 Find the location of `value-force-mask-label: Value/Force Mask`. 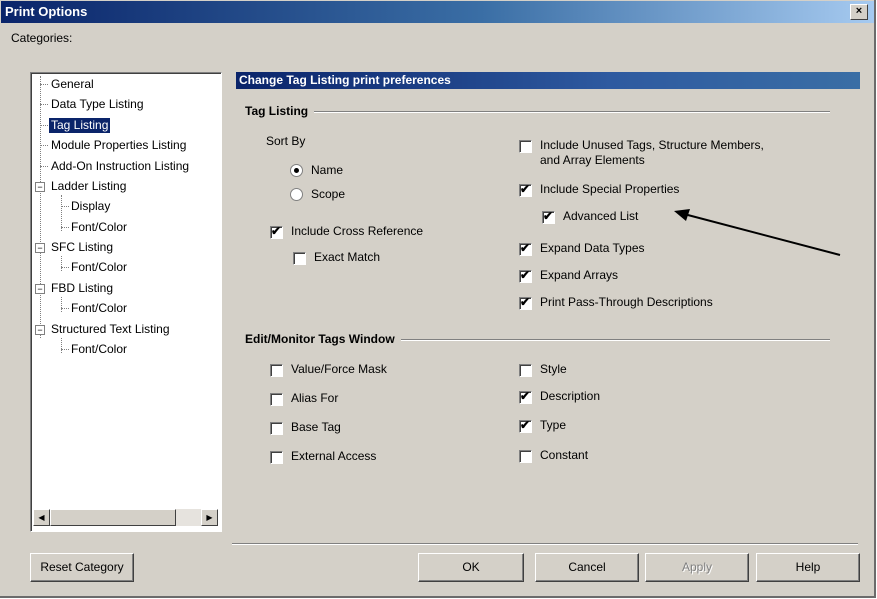

value-force-mask-label: Value/Force Mask is located at coordinates (339, 369).